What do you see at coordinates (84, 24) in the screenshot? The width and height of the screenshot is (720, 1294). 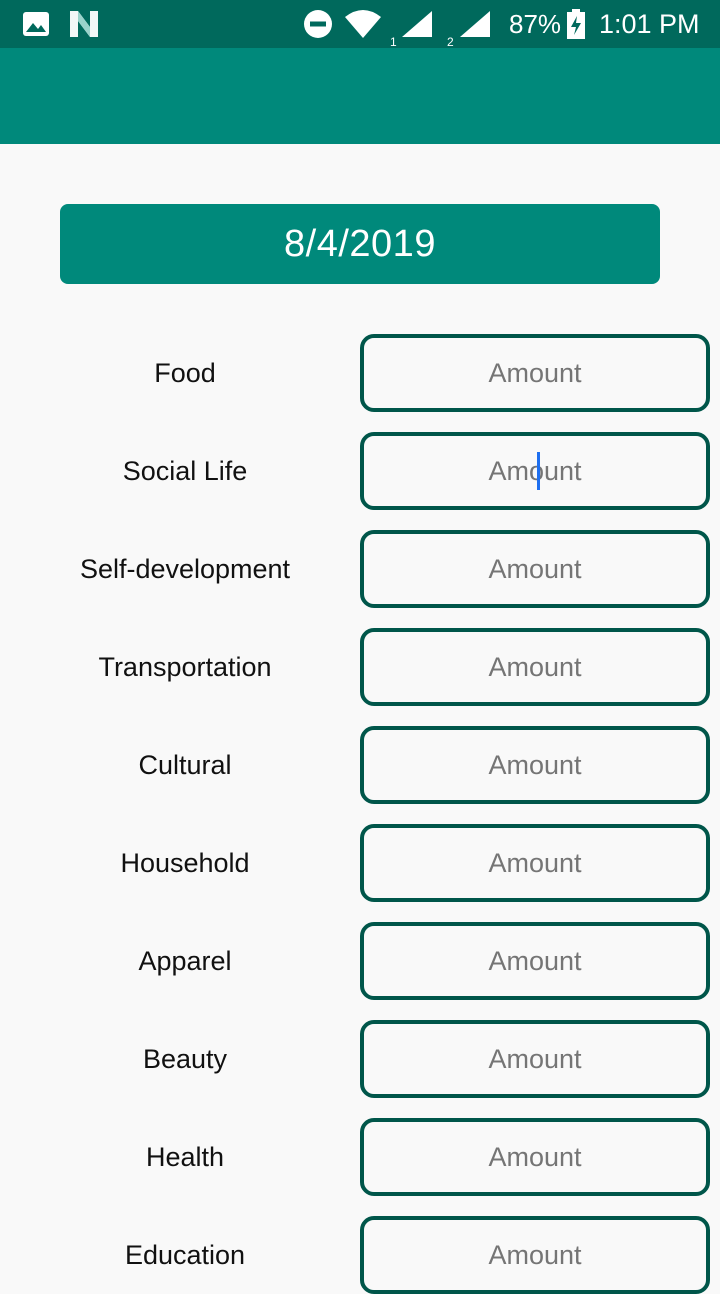 I see `n-notification-icon` at bounding box center [84, 24].